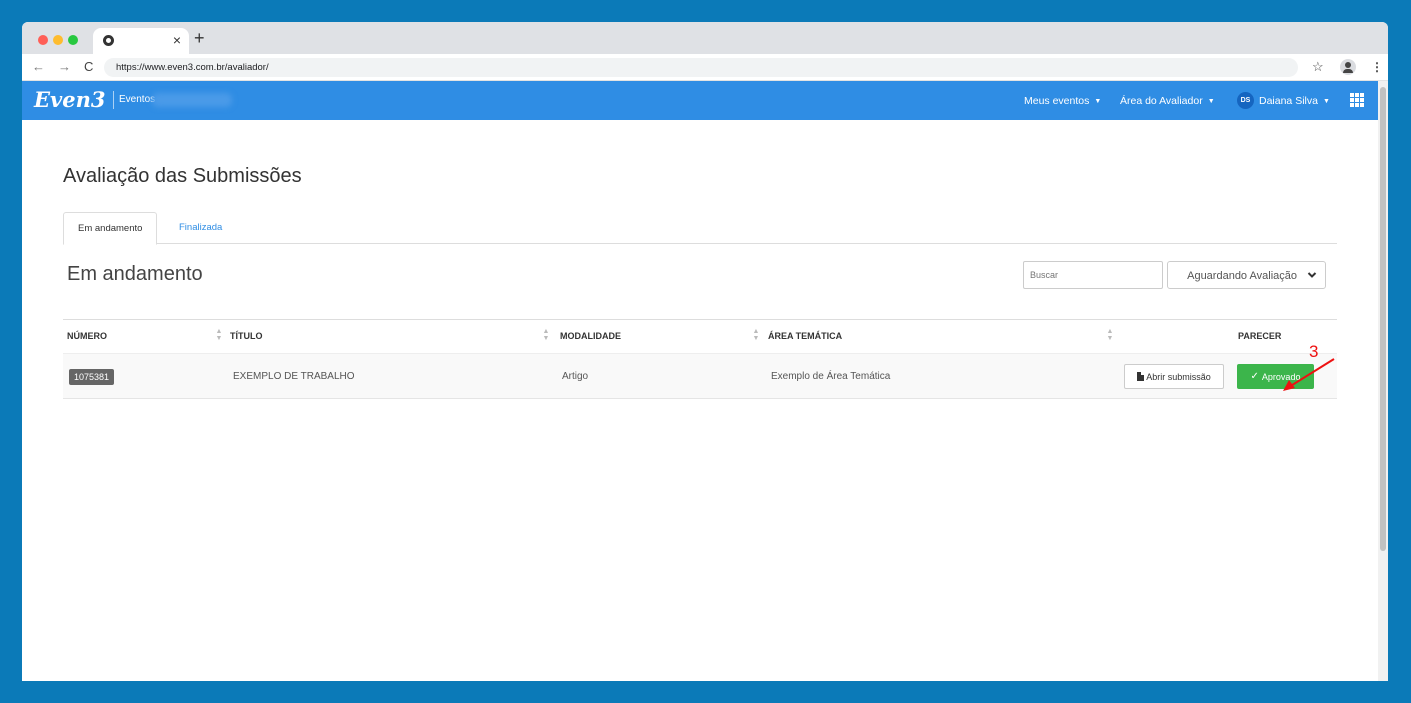  I want to click on check-icon: ✓, so click(1254, 376).